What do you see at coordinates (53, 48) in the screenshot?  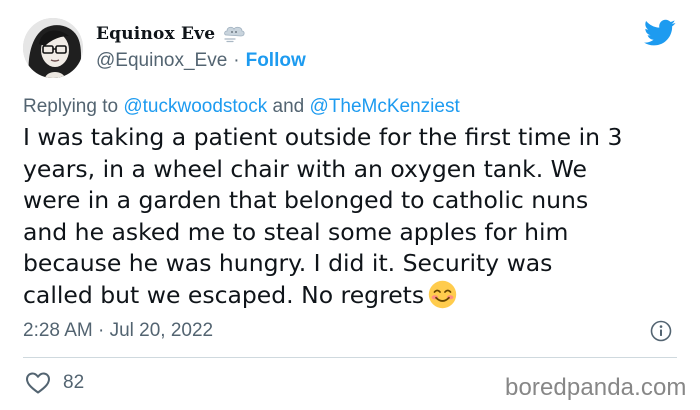 I see `avatar` at bounding box center [53, 48].